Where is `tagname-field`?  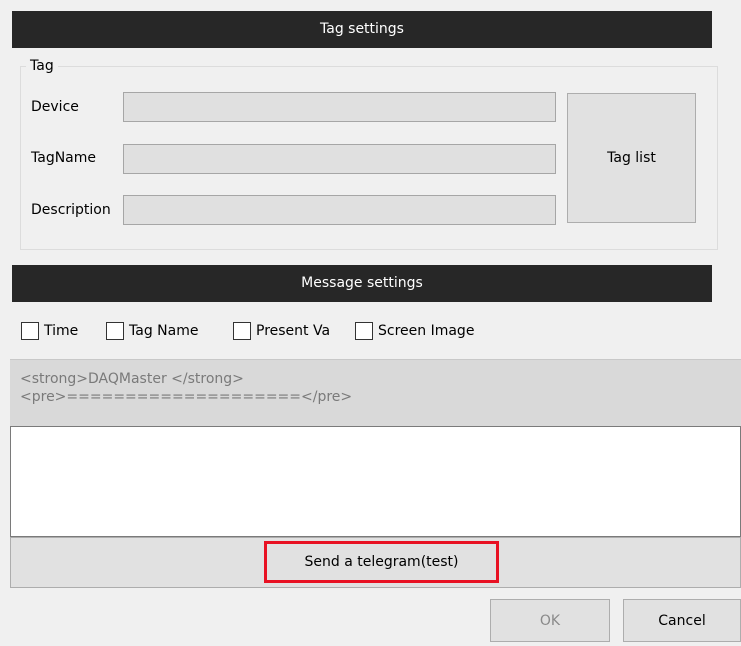 tagname-field is located at coordinates (339, 159).